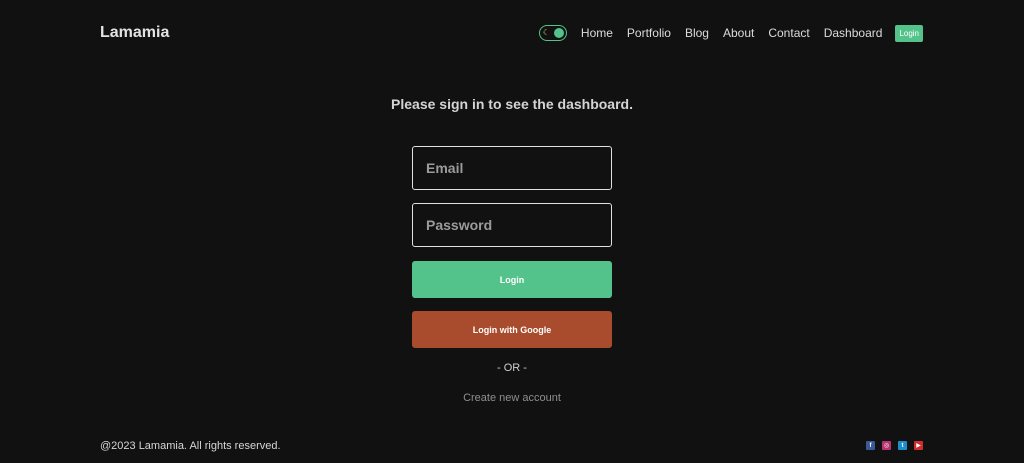 The height and width of the screenshot is (463, 1024). Describe the element at coordinates (190, 446) in the screenshot. I see `footer-copyright: @2023 Lamamia. All rights reserved.` at that location.